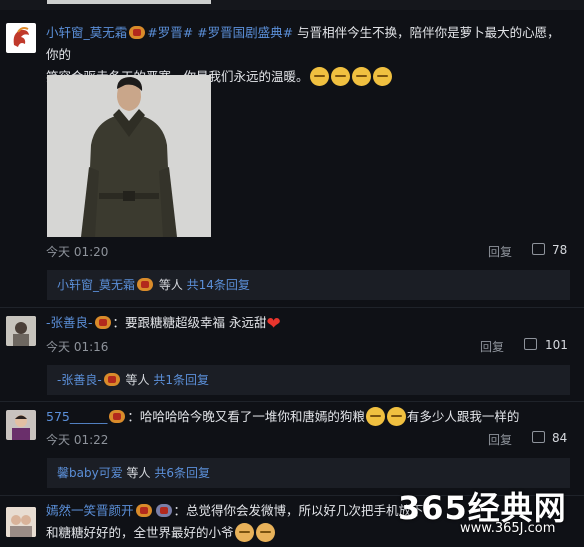 This screenshot has height=547, width=584. Describe the element at coordinates (308, 323) in the screenshot. I see `comment-text: -张善良- ：要跟糖糖超级幸福 永远甜❤` at that location.